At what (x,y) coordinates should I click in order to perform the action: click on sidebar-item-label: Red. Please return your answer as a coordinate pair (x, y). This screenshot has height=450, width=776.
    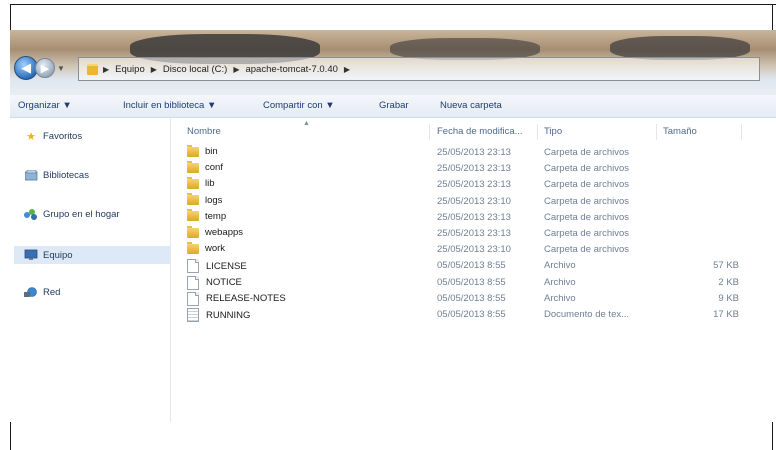
    Looking at the image, I should click on (52, 292).